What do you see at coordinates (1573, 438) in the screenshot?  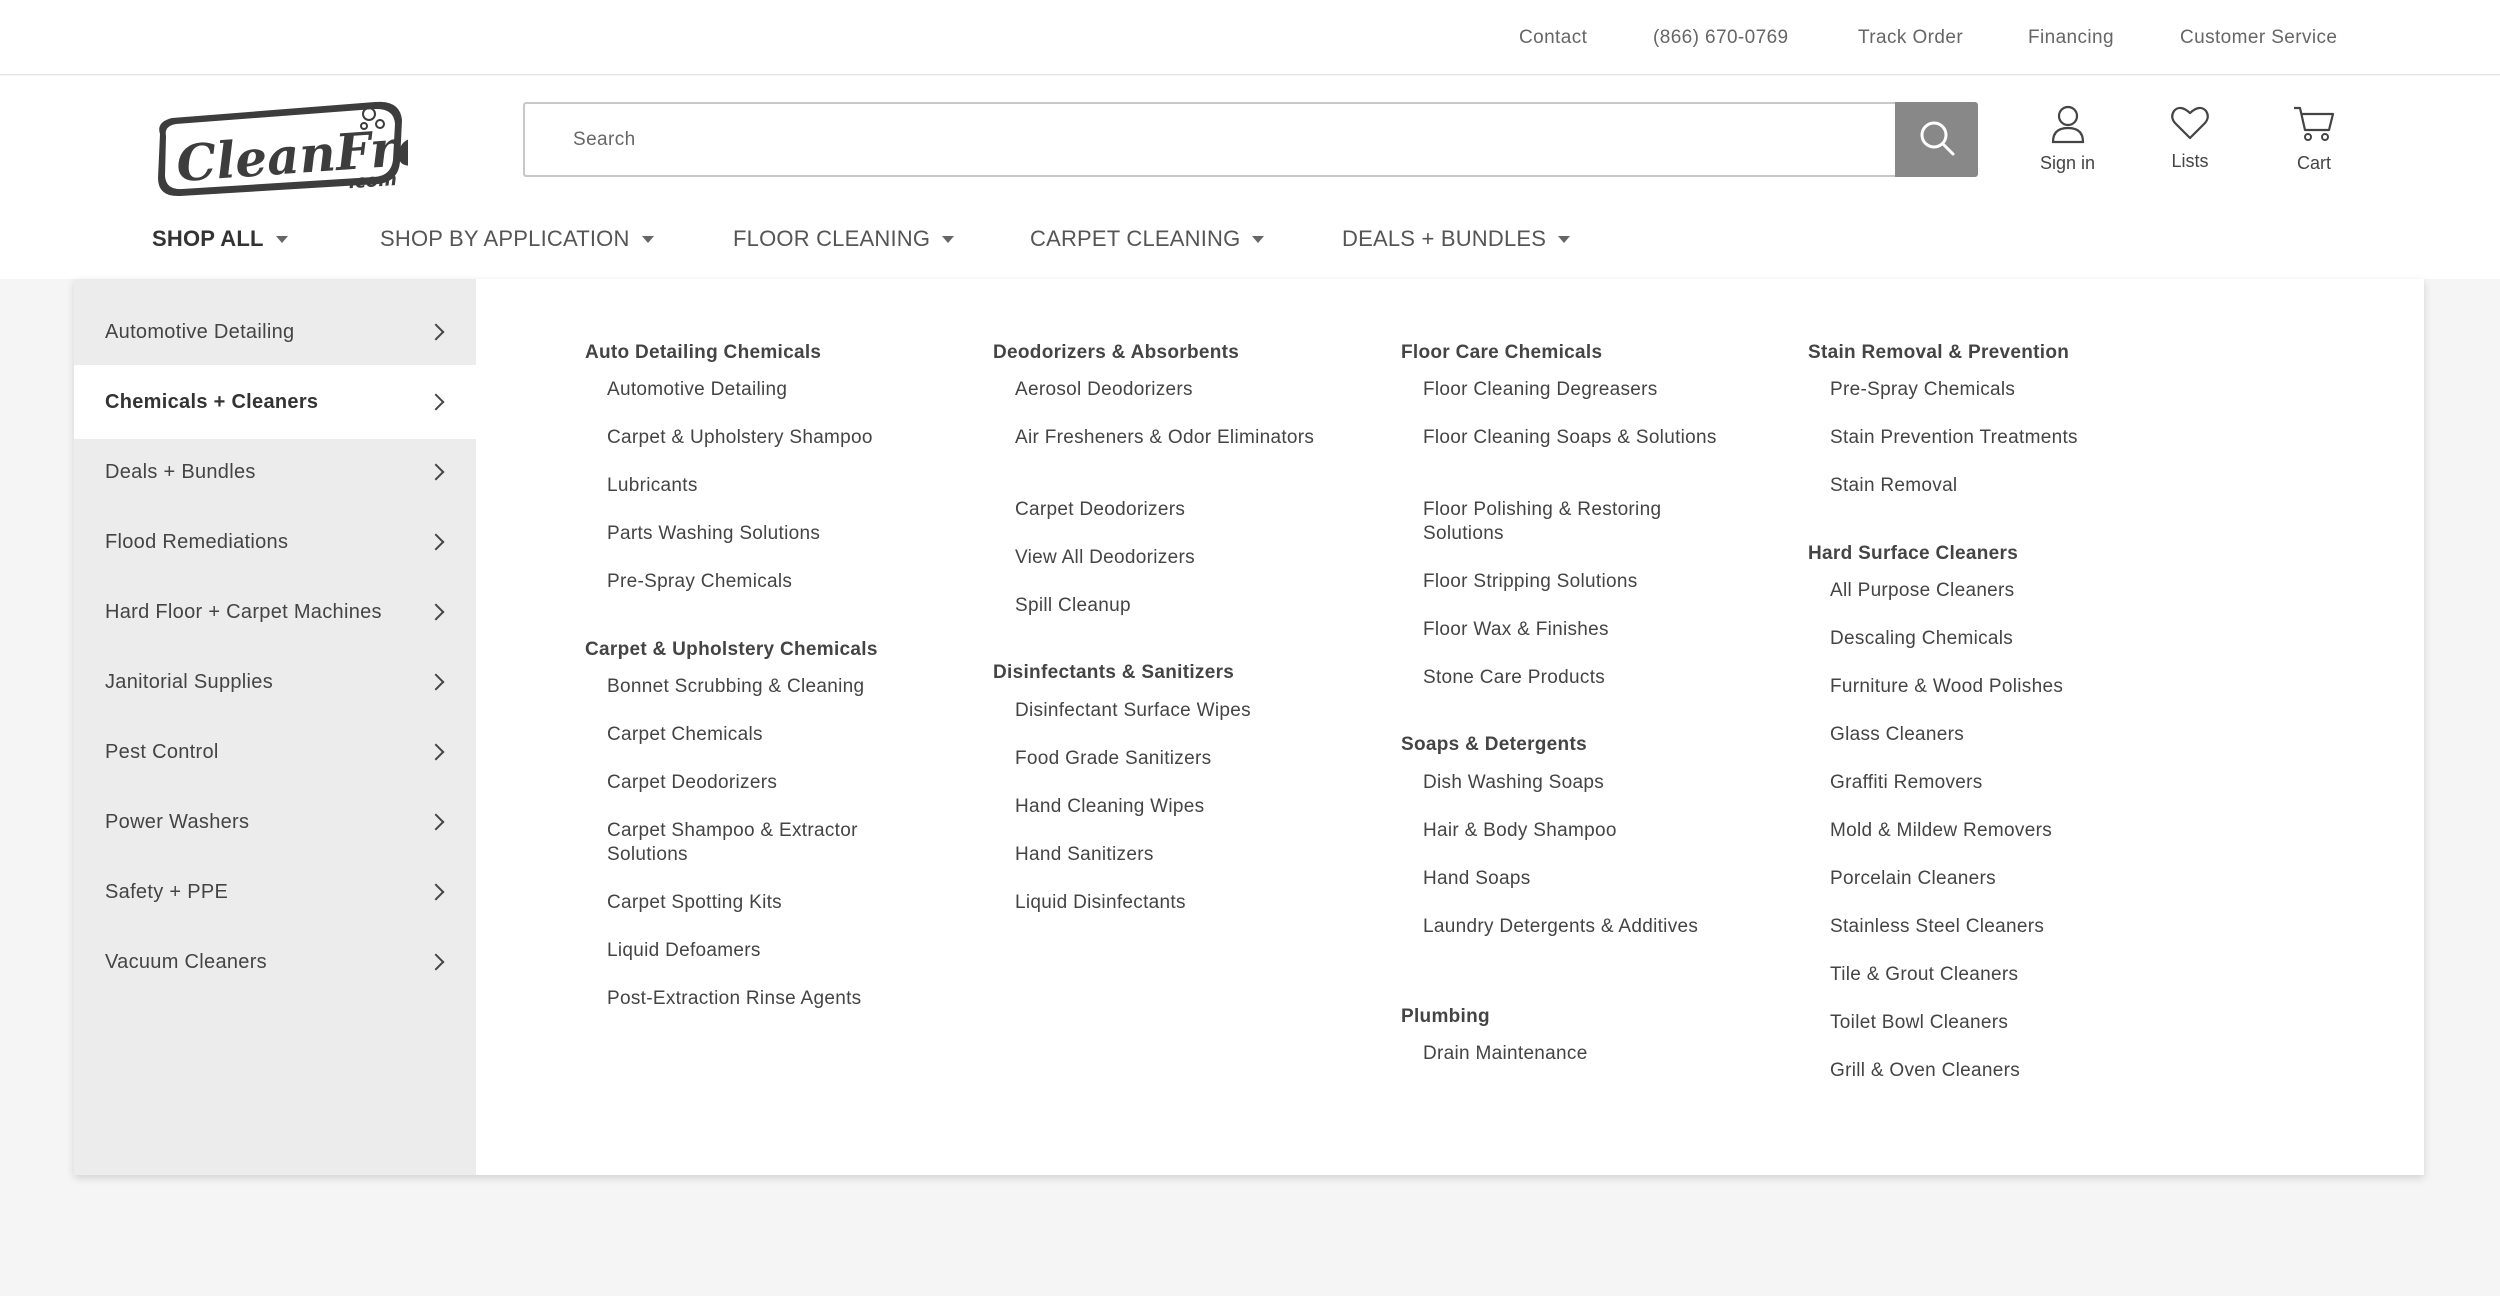 I see `subcategory-link: Floor Cleaning Soaps & Solutions` at bounding box center [1573, 438].